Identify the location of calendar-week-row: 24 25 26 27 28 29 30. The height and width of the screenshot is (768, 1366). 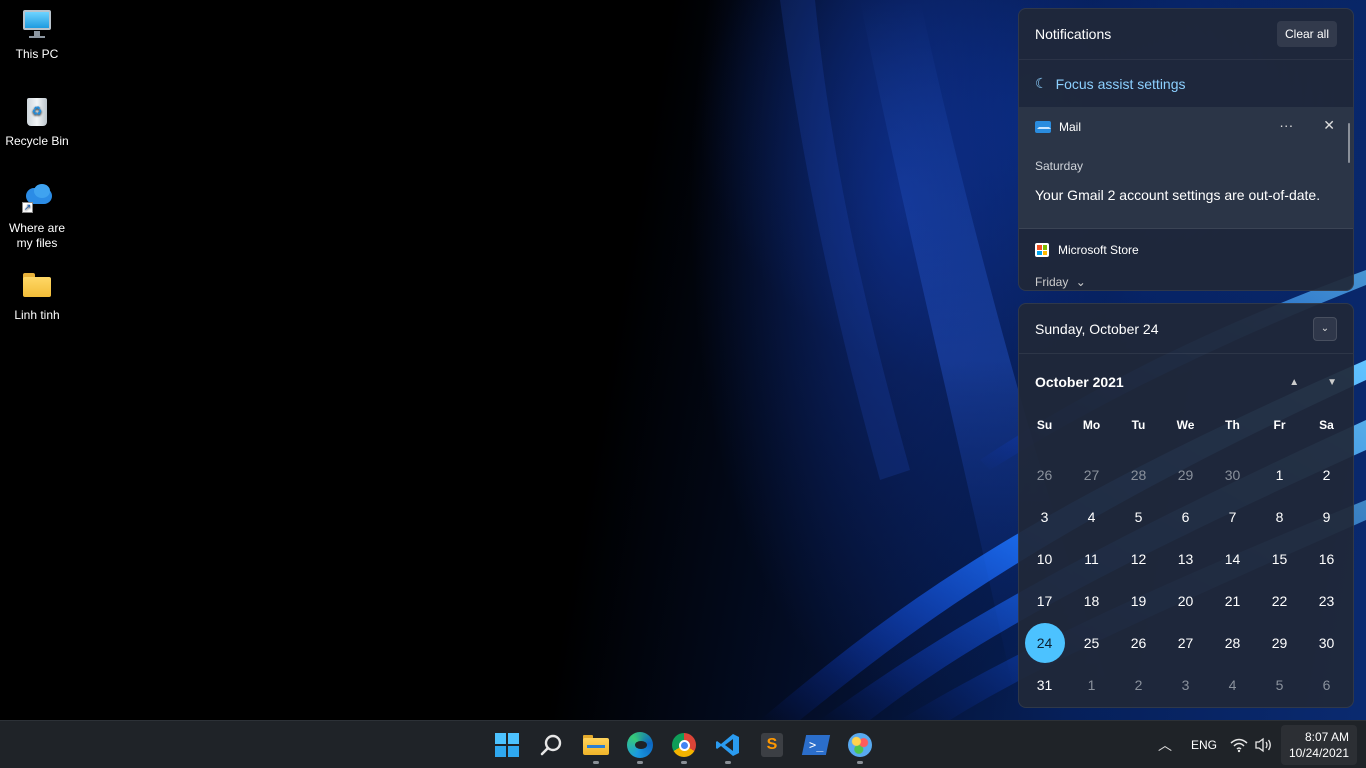
(1186, 643).